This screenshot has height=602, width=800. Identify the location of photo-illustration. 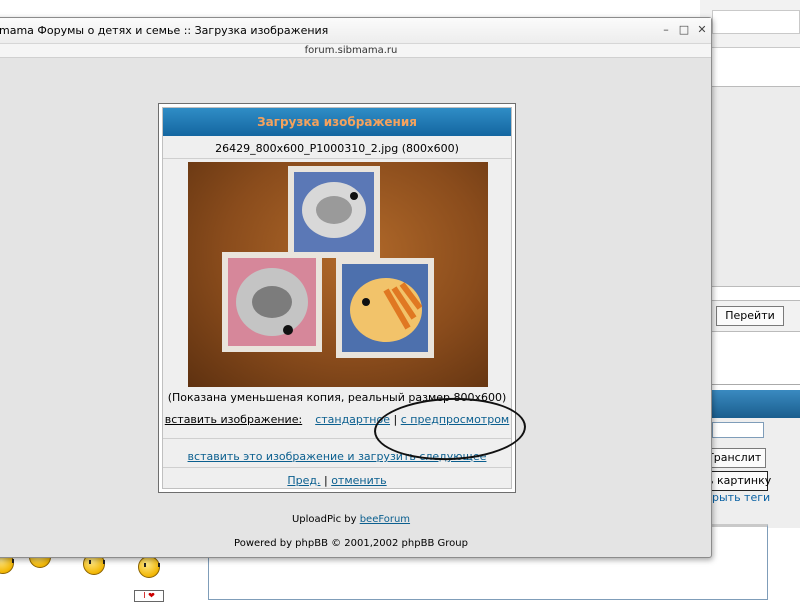
(328, 262).